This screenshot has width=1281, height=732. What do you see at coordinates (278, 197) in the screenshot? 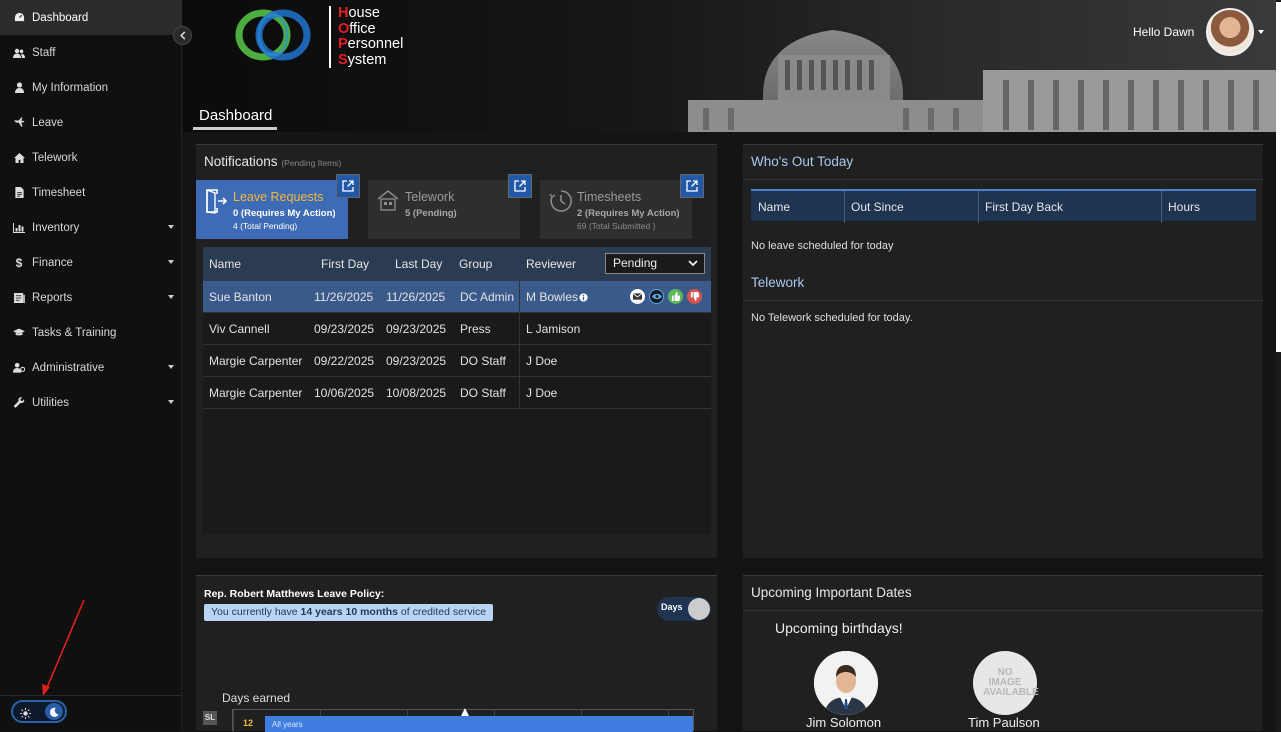
I see `tab-title: Leave Requests` at bounding box center [278, 197].